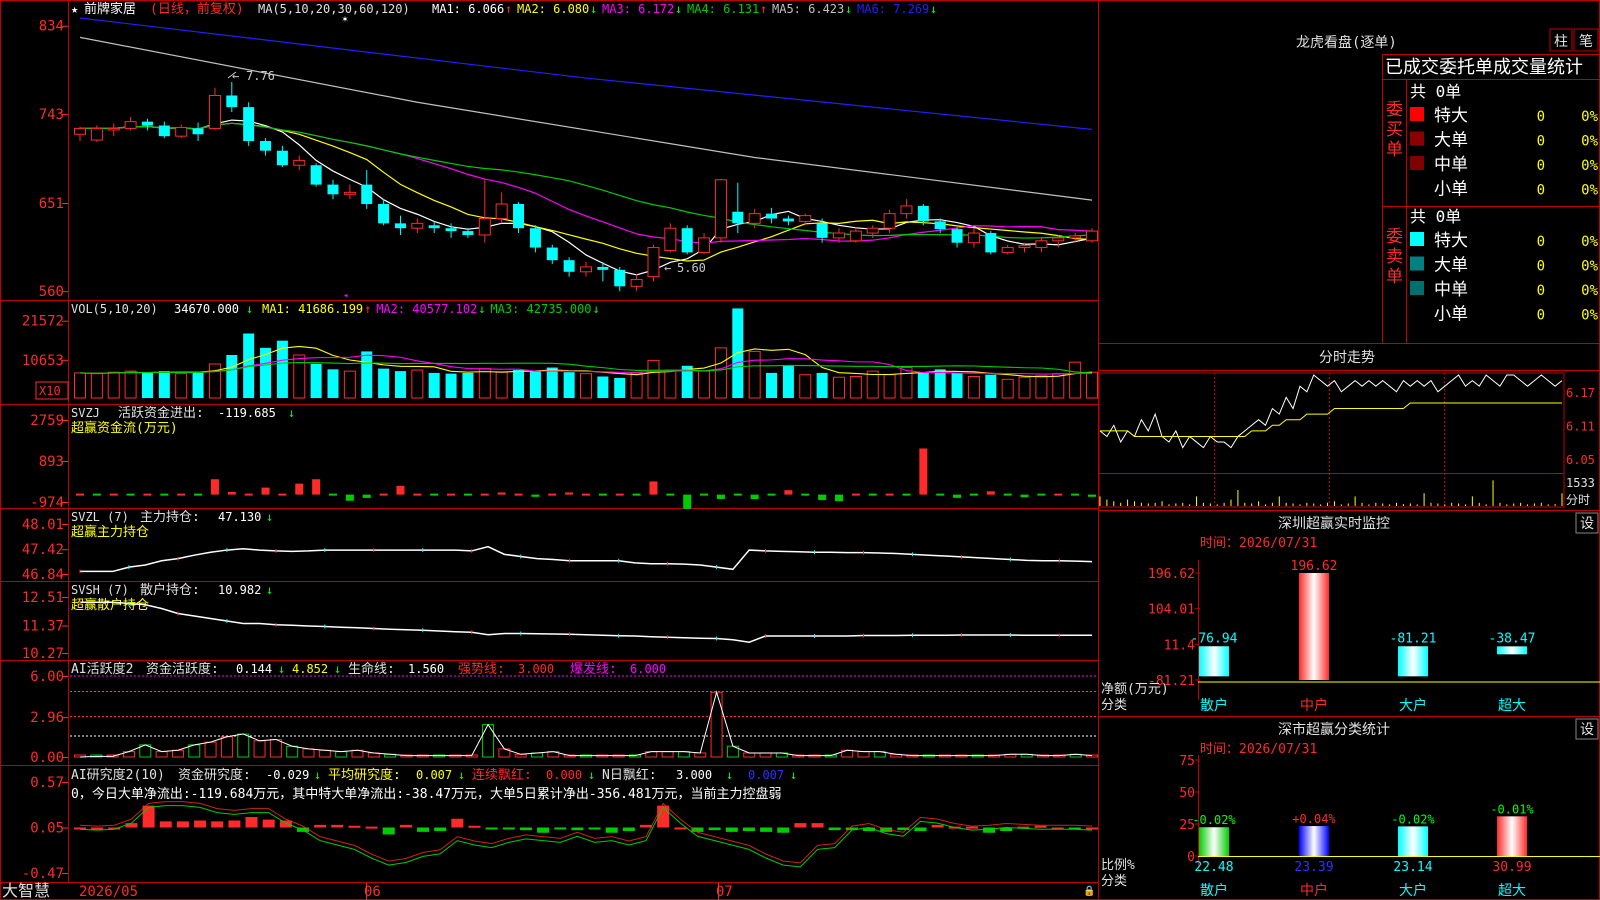 Image resolution: width=1600 pixels, height=900 pixels. I want to click on ai-active-v2-dir: ↓, so click(337, 669).